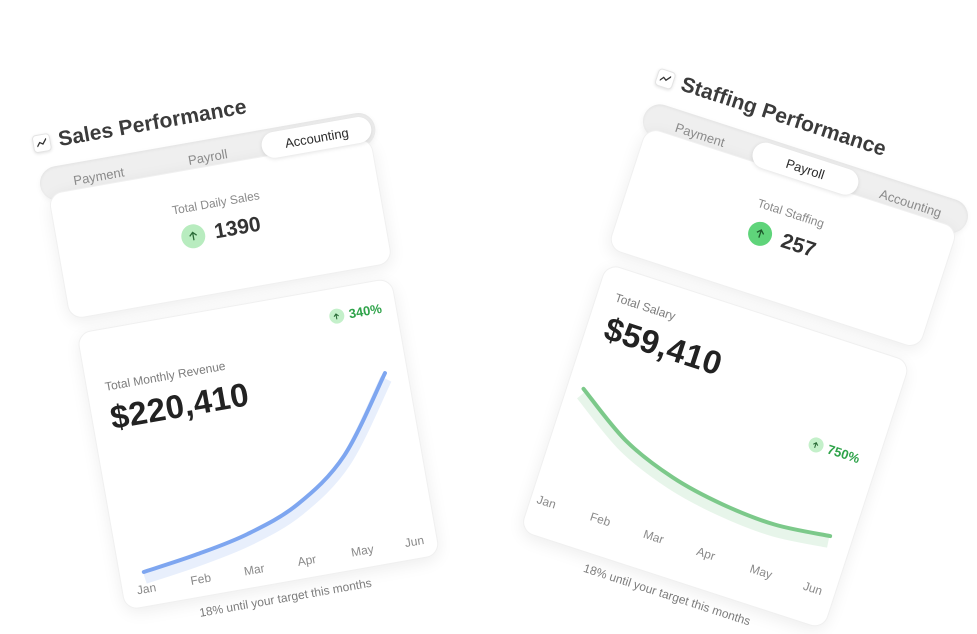  Describe the element at coordinates (237, 228) in the screenshot. I see `summary-value: 1390` at that location.